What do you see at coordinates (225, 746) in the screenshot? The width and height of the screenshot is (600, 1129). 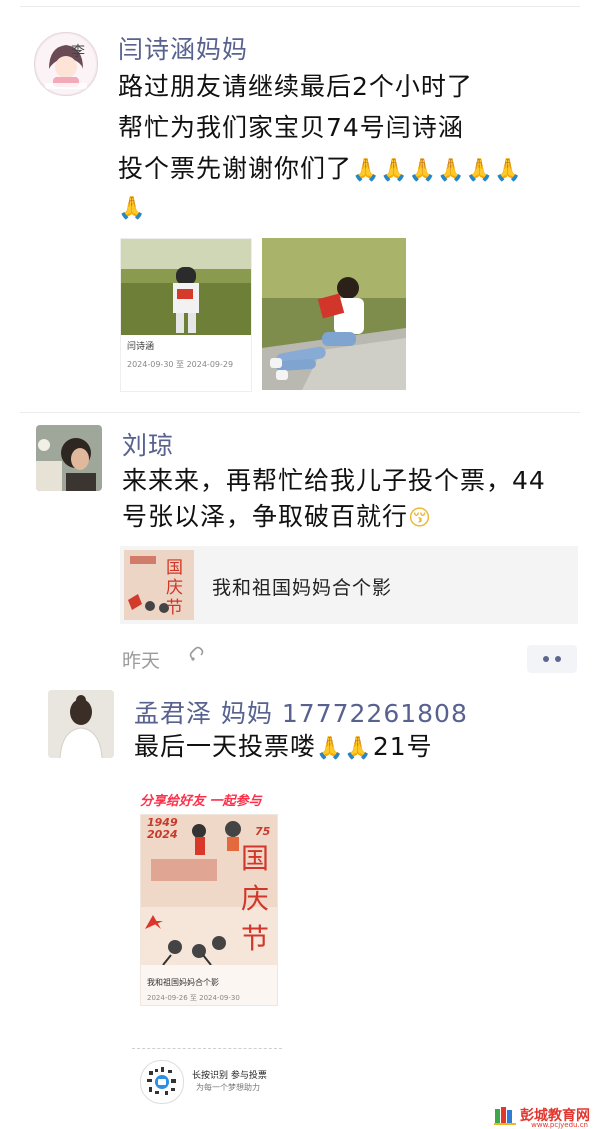 I see `post-line-1-text: 最后一天投票喽` at bounding box center [225, 746].